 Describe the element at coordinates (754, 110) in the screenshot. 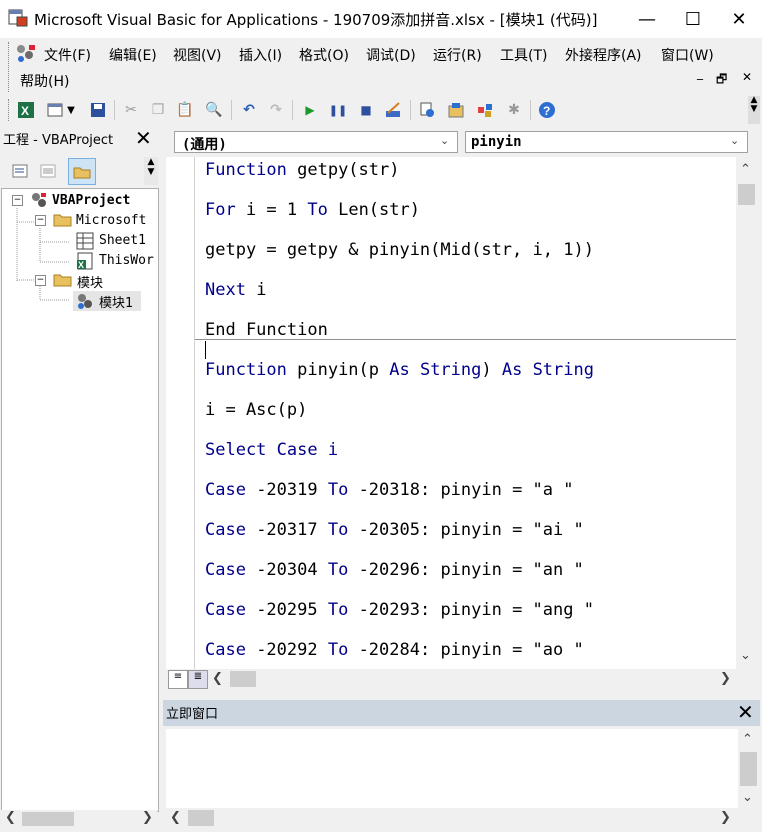

I see `toolbar-options-button: ▲ ▼` at that location.